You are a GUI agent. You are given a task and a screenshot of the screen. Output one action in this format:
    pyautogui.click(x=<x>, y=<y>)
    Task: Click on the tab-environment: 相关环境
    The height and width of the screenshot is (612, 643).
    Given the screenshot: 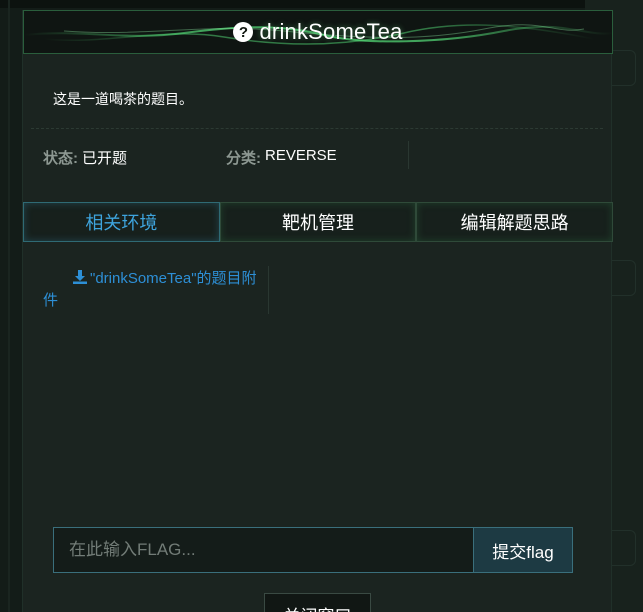 What is the action you would take?
    pyautogui.click(x=121, y=222)
    